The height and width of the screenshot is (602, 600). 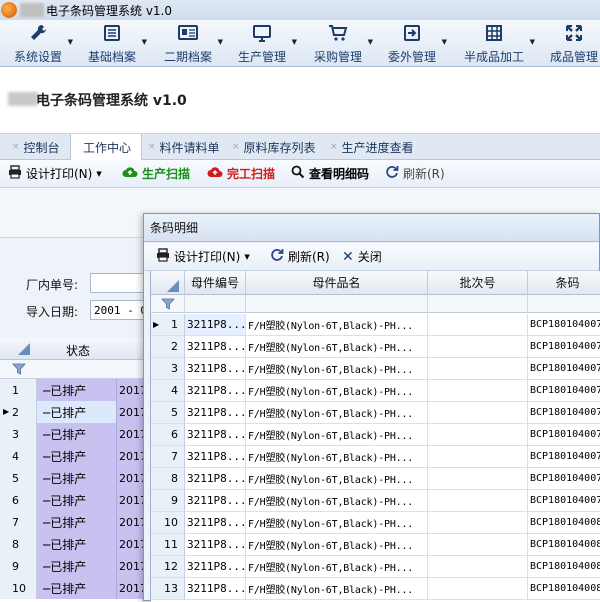 I want to click on factory-order-input, so click(x=120, y=283).